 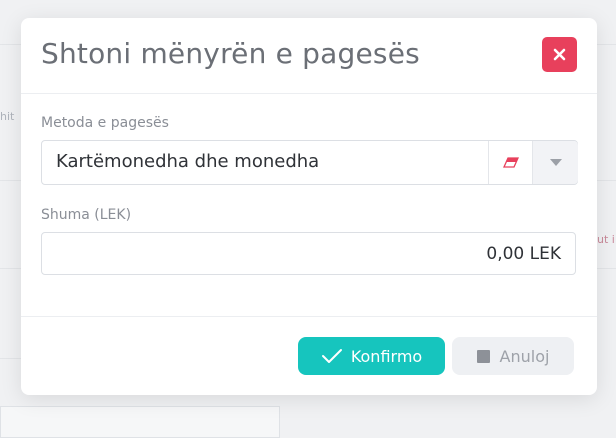 What do you see at coordinates (331, 356) in the screenshot?
I see `checkmark-icon` at bounding box center [331, 356].